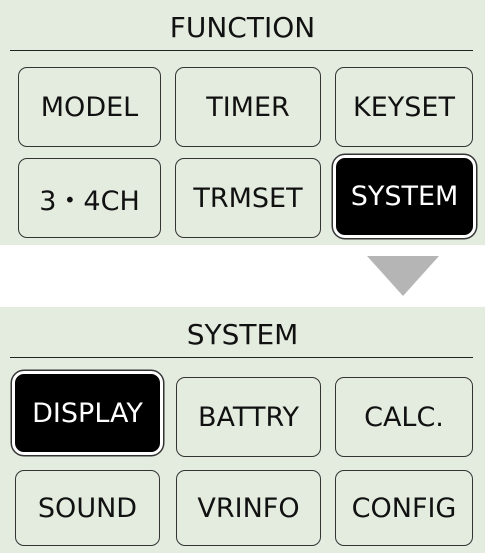  I want to click on trmset-button: TRMSET, so click(248, 198).